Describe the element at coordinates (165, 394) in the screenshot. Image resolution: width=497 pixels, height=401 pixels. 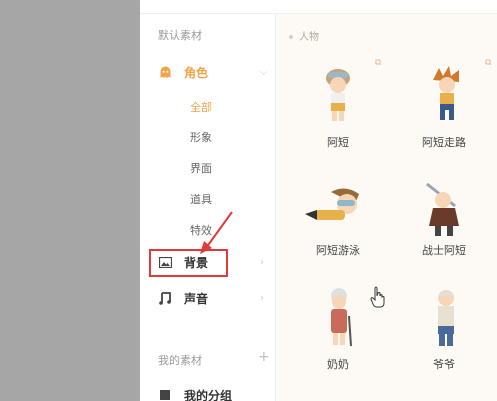
I see `folder-icon` at that location.